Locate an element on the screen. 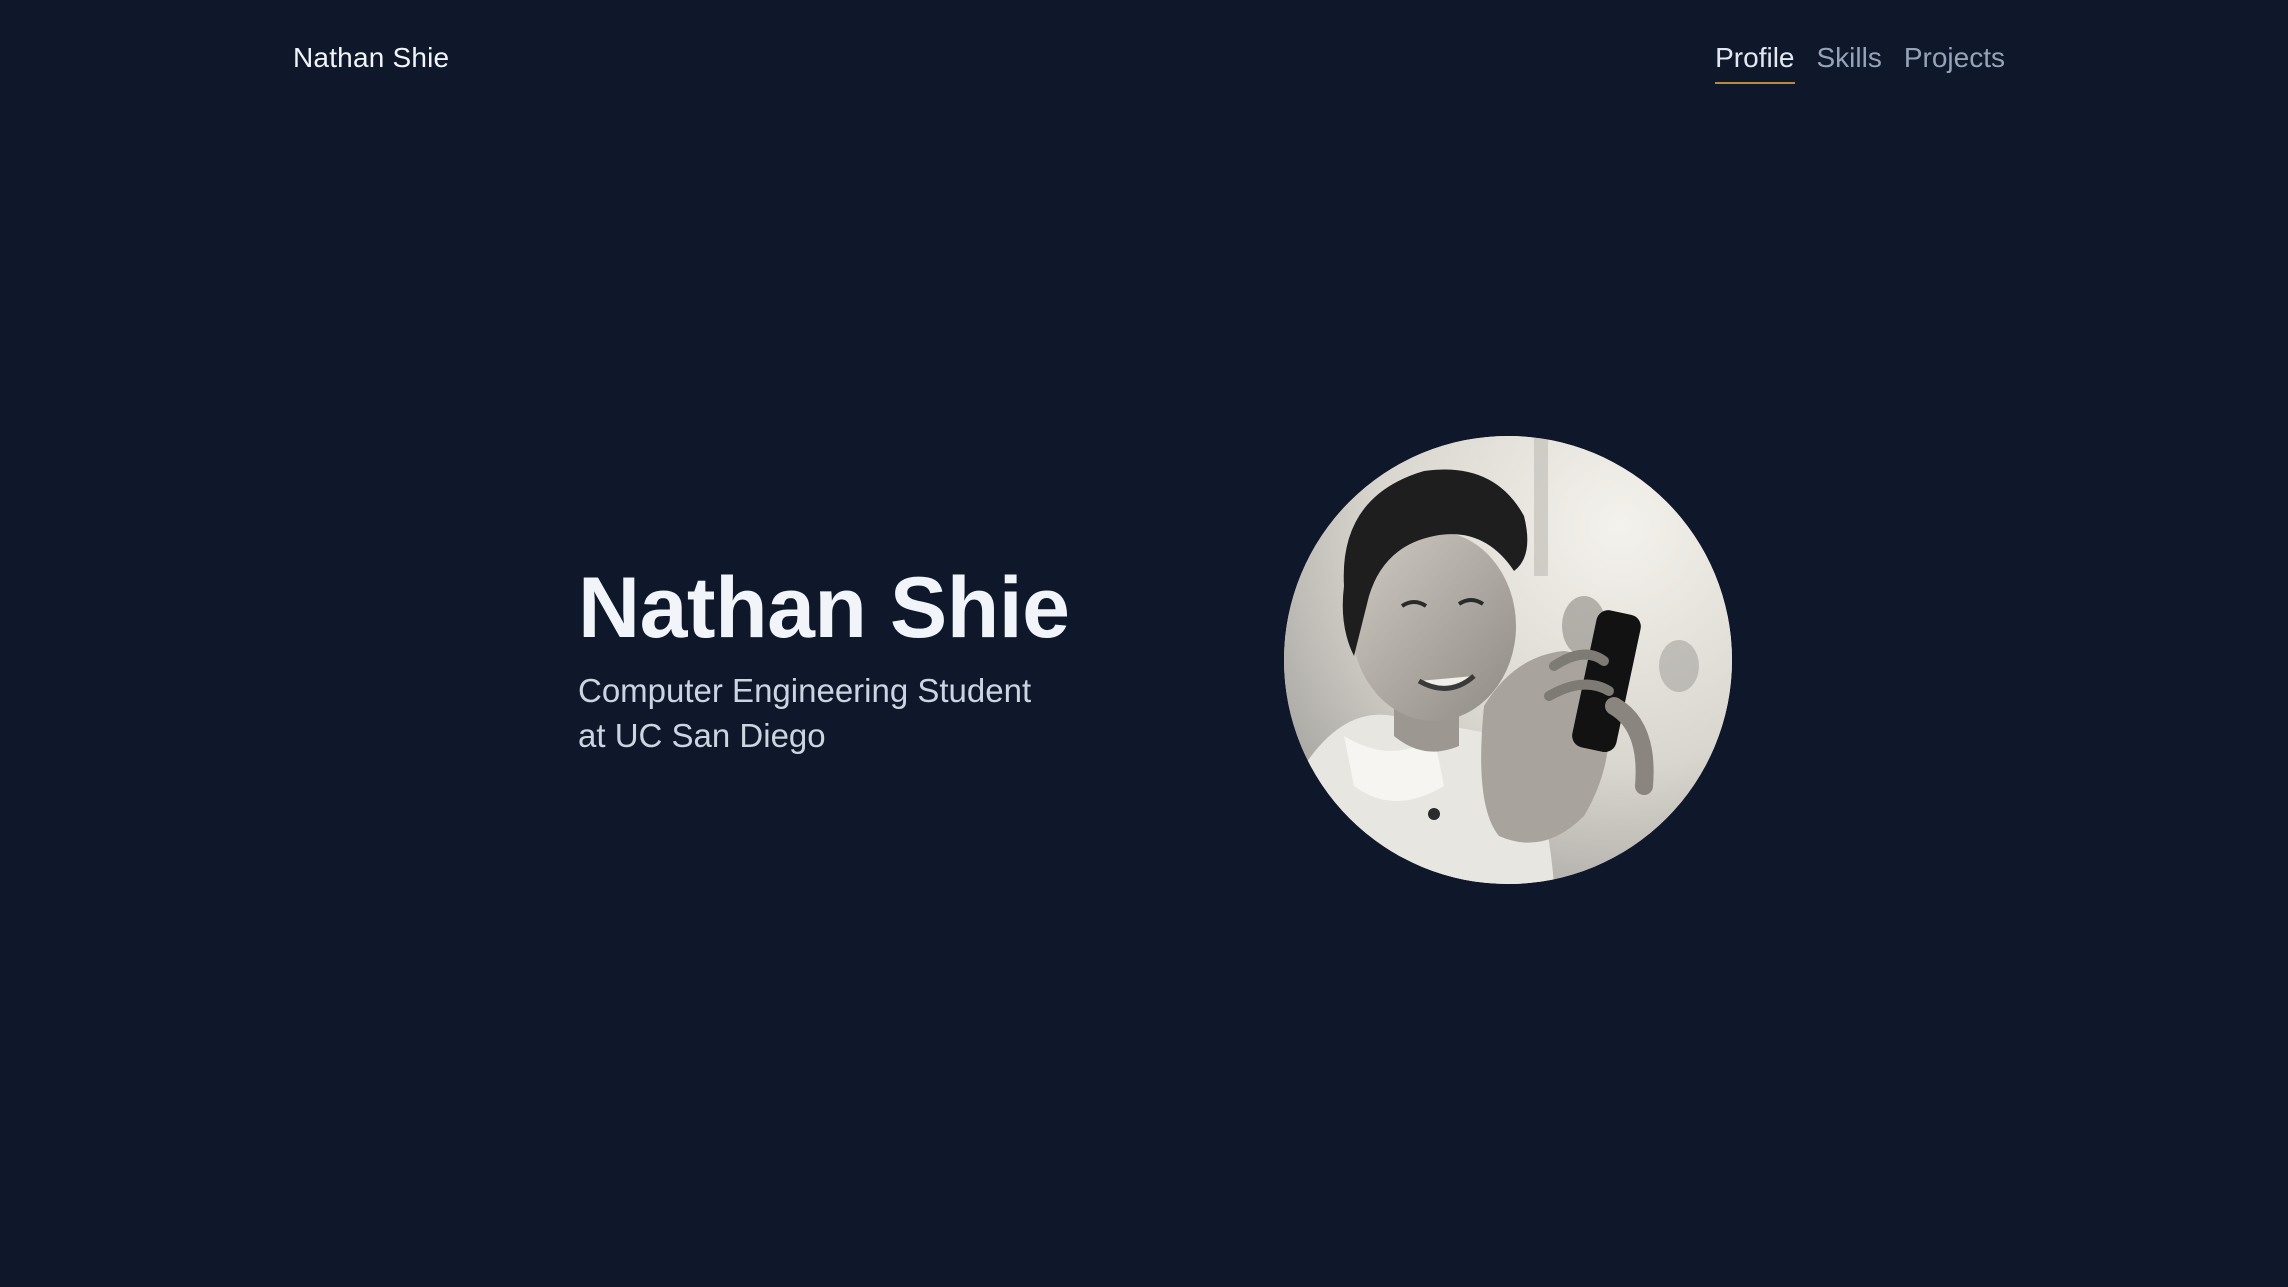  profile-photo-illustration is located at coordinates (1508, 660).